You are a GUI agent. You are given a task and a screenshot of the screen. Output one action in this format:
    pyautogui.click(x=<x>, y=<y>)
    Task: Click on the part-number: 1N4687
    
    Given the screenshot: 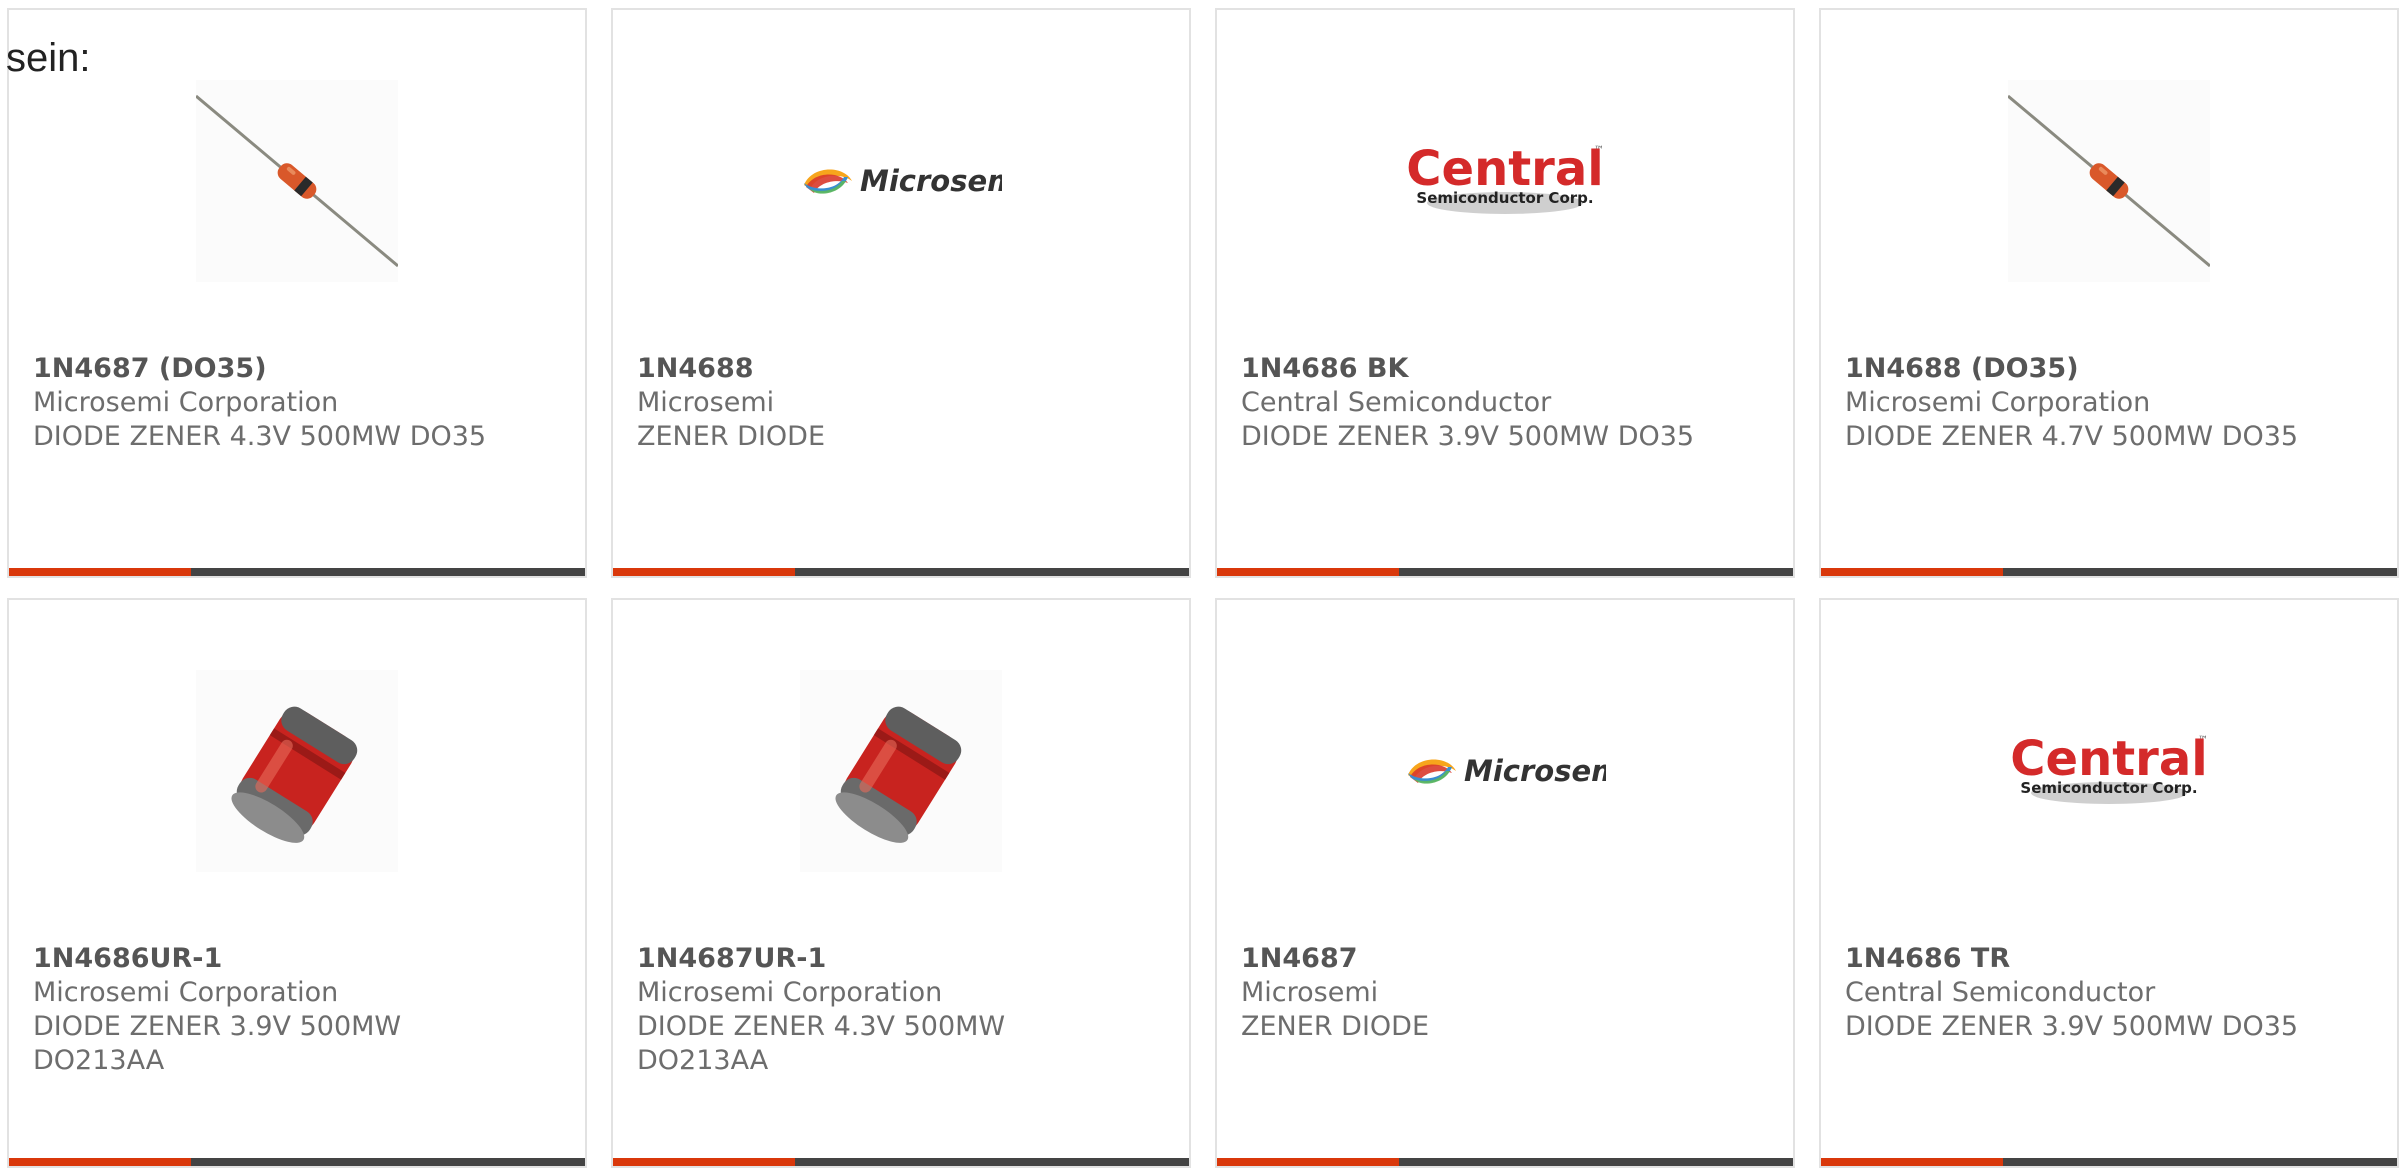 What is the action you would take?
    pyautogui.click(x=1299, y=958)
    